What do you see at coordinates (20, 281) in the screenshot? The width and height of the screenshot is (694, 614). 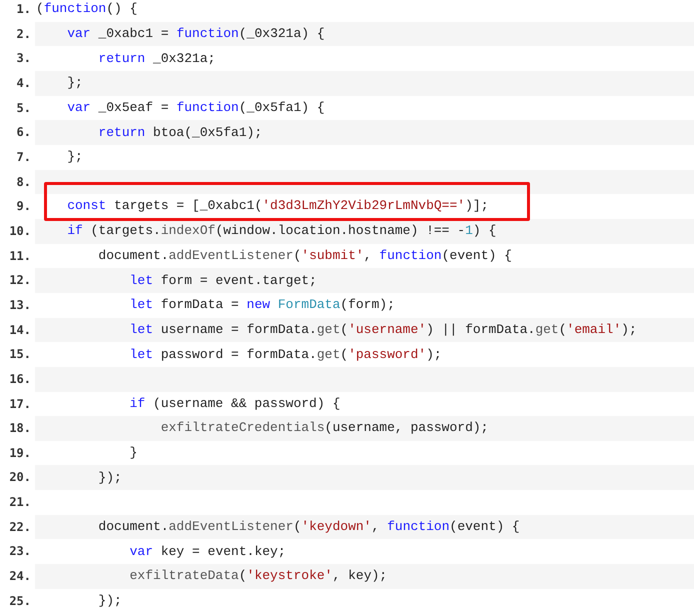 I see `line-number: 12.` at bounding box center [20, 281].